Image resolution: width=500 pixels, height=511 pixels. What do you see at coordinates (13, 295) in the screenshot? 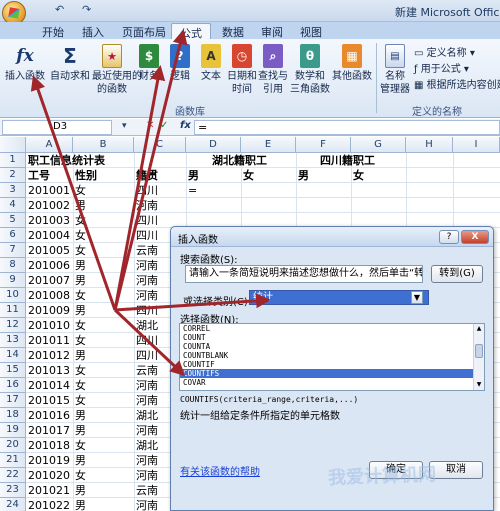
I see `row-header: 10` at bounding box center [13, 295].